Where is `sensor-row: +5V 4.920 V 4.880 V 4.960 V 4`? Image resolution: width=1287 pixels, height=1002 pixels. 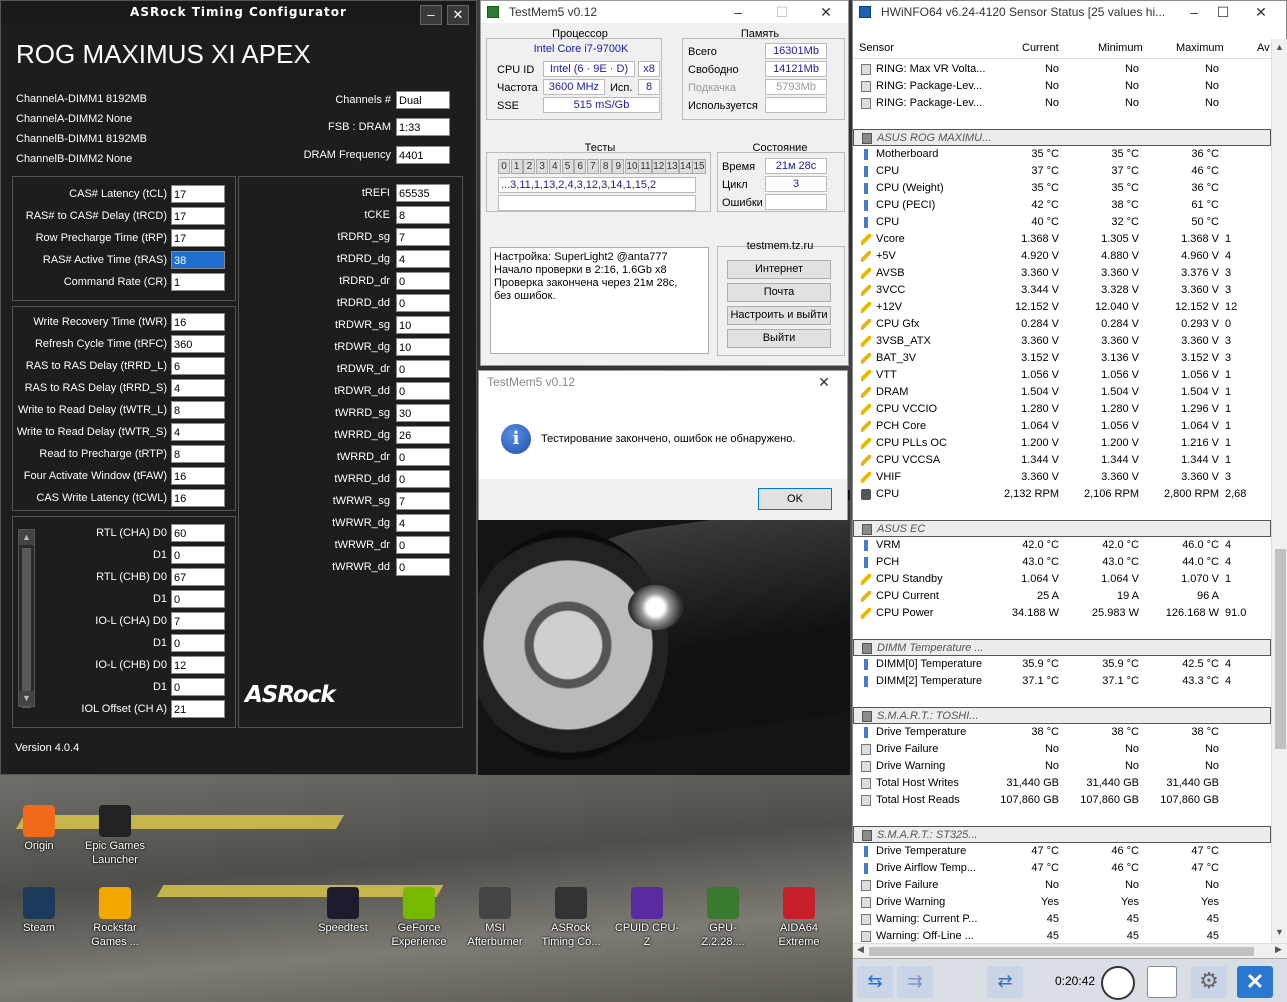
sensor-row: +5V 4.920 V 4.880 V 4.960 V 4 is located at coordinates (1062, 256).